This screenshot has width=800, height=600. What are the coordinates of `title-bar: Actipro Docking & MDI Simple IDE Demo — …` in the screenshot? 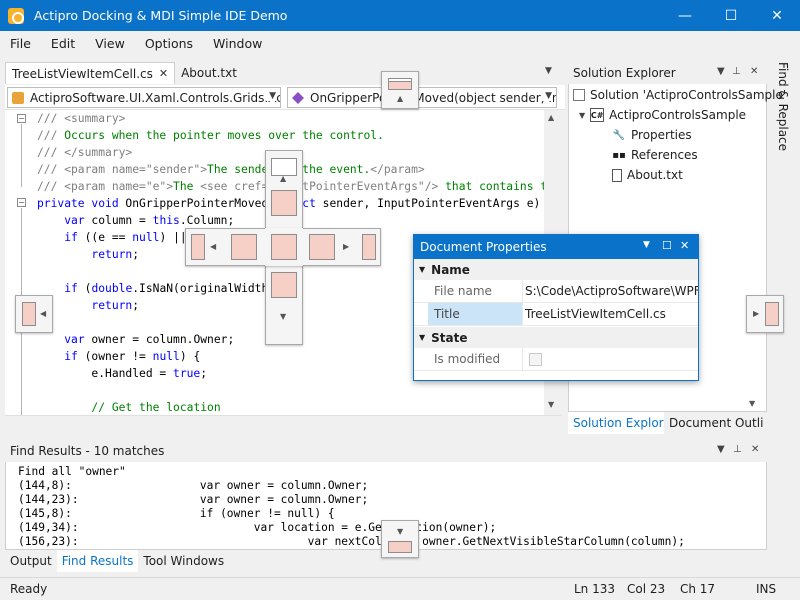 It's located at (400, 15).